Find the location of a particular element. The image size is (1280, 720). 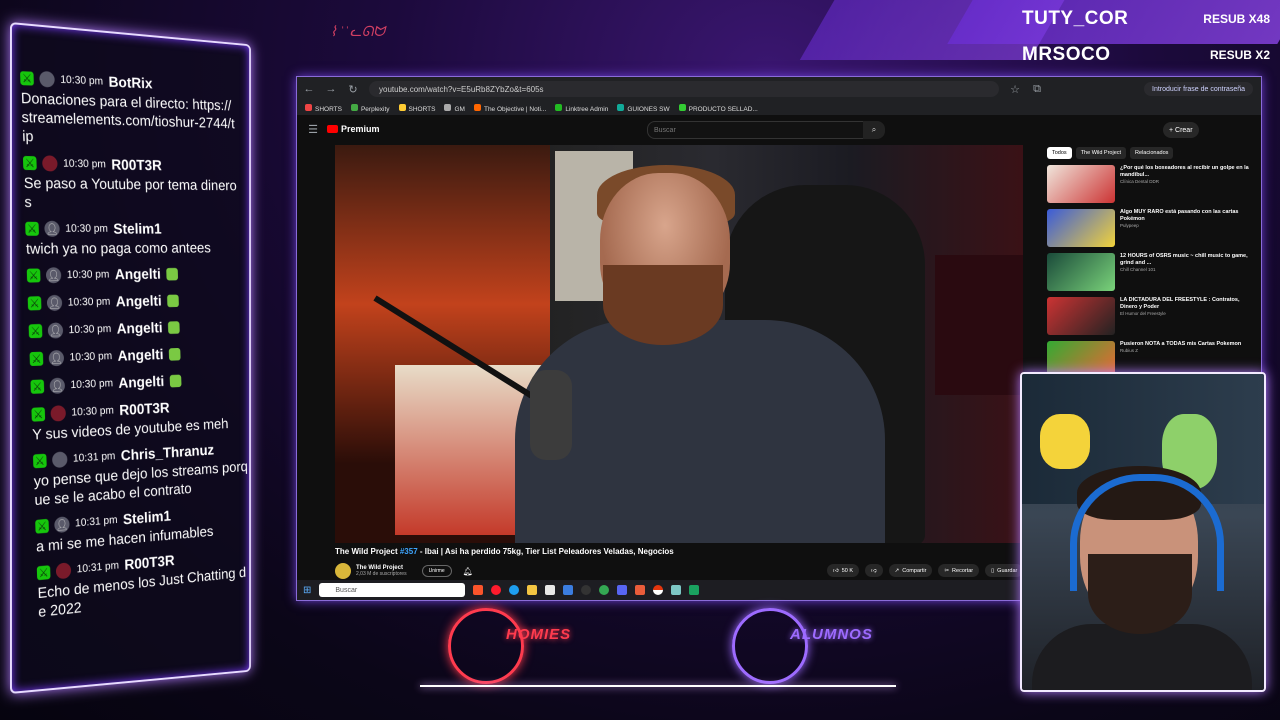

forward-icon: → is located at coordinates (331, 89).